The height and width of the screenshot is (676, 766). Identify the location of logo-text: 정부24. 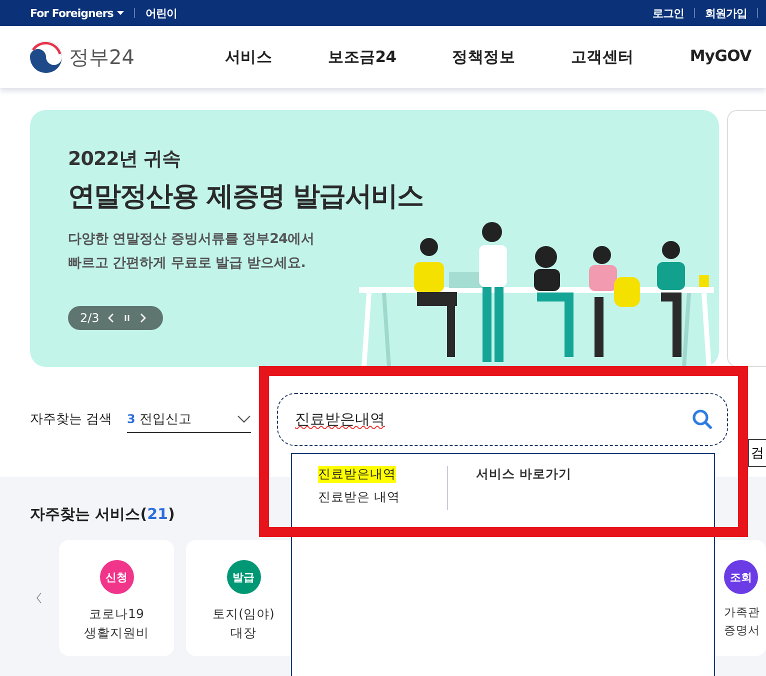
(101, 57).